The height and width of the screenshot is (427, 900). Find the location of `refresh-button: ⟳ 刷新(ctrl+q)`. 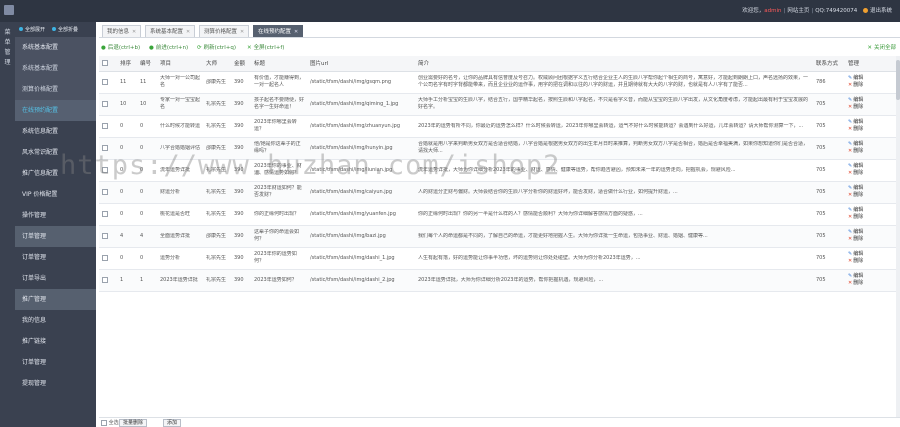

refresh-button: ⟳ 刷新(ctrl+q) is located at coordinates (216, 47).